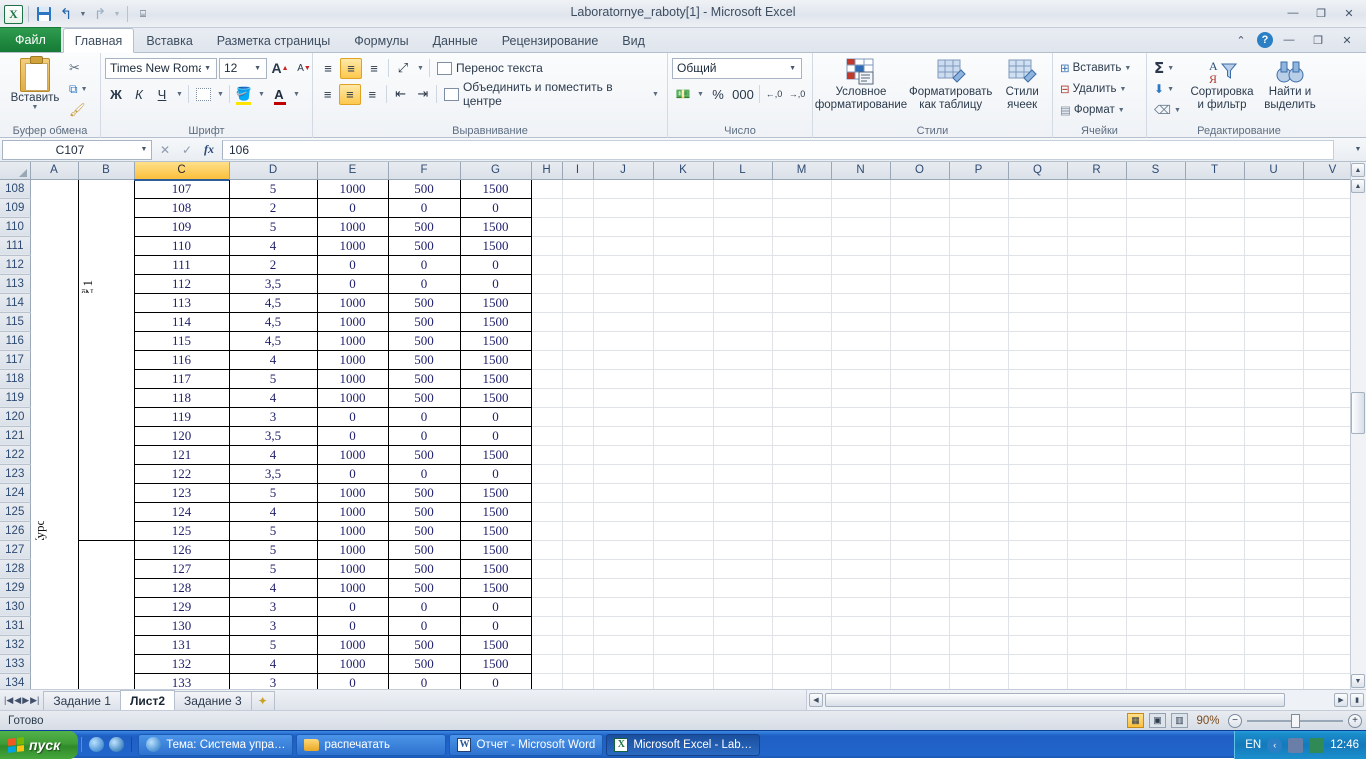 The image size is (1366, 768). Describe the element at coordinates (273, 416) in the screenshot. I see `cell-D120: 3` at that location.